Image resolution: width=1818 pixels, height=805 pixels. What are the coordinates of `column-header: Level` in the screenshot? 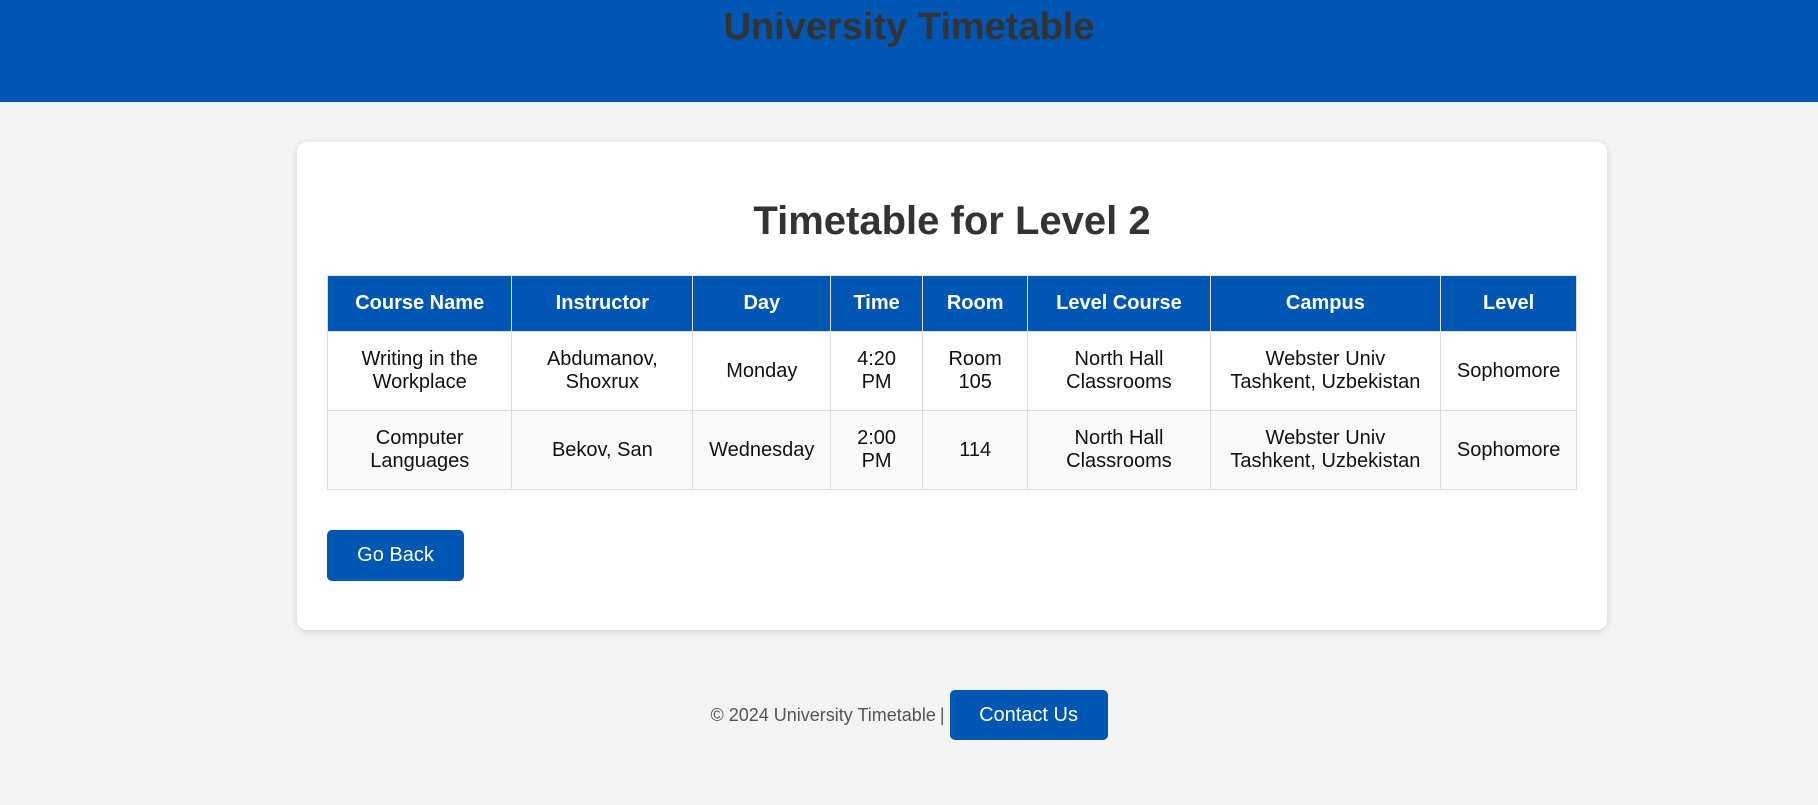 It's located at (1508, 303).